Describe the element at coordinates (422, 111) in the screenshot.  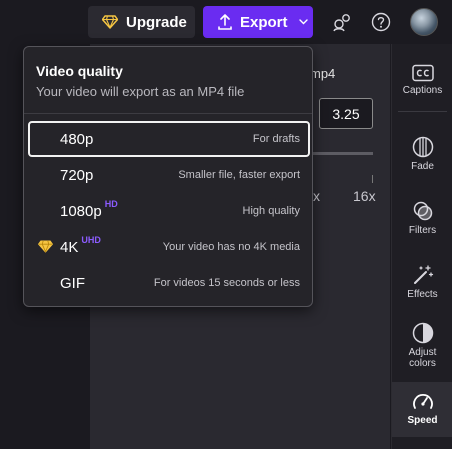
I see `divider` at that location.